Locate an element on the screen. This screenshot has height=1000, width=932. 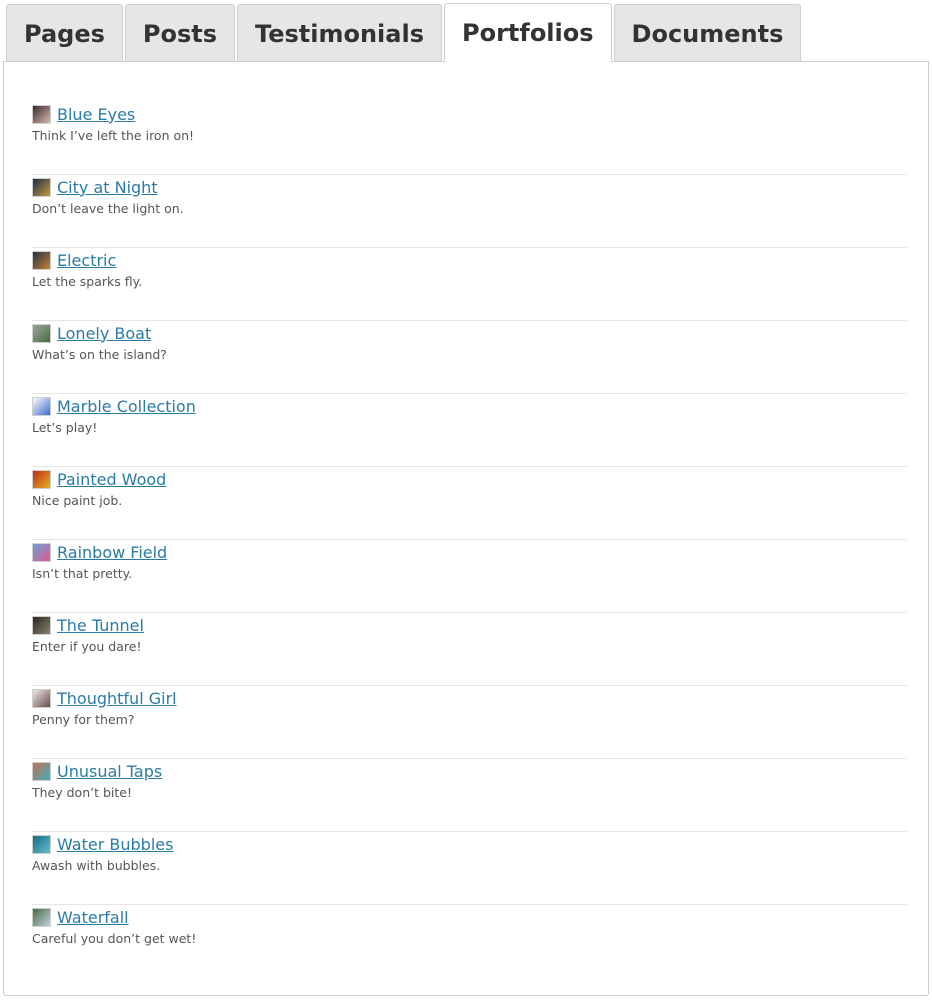
blue-eyes-thumbnail is located at coordinates (41, 114).